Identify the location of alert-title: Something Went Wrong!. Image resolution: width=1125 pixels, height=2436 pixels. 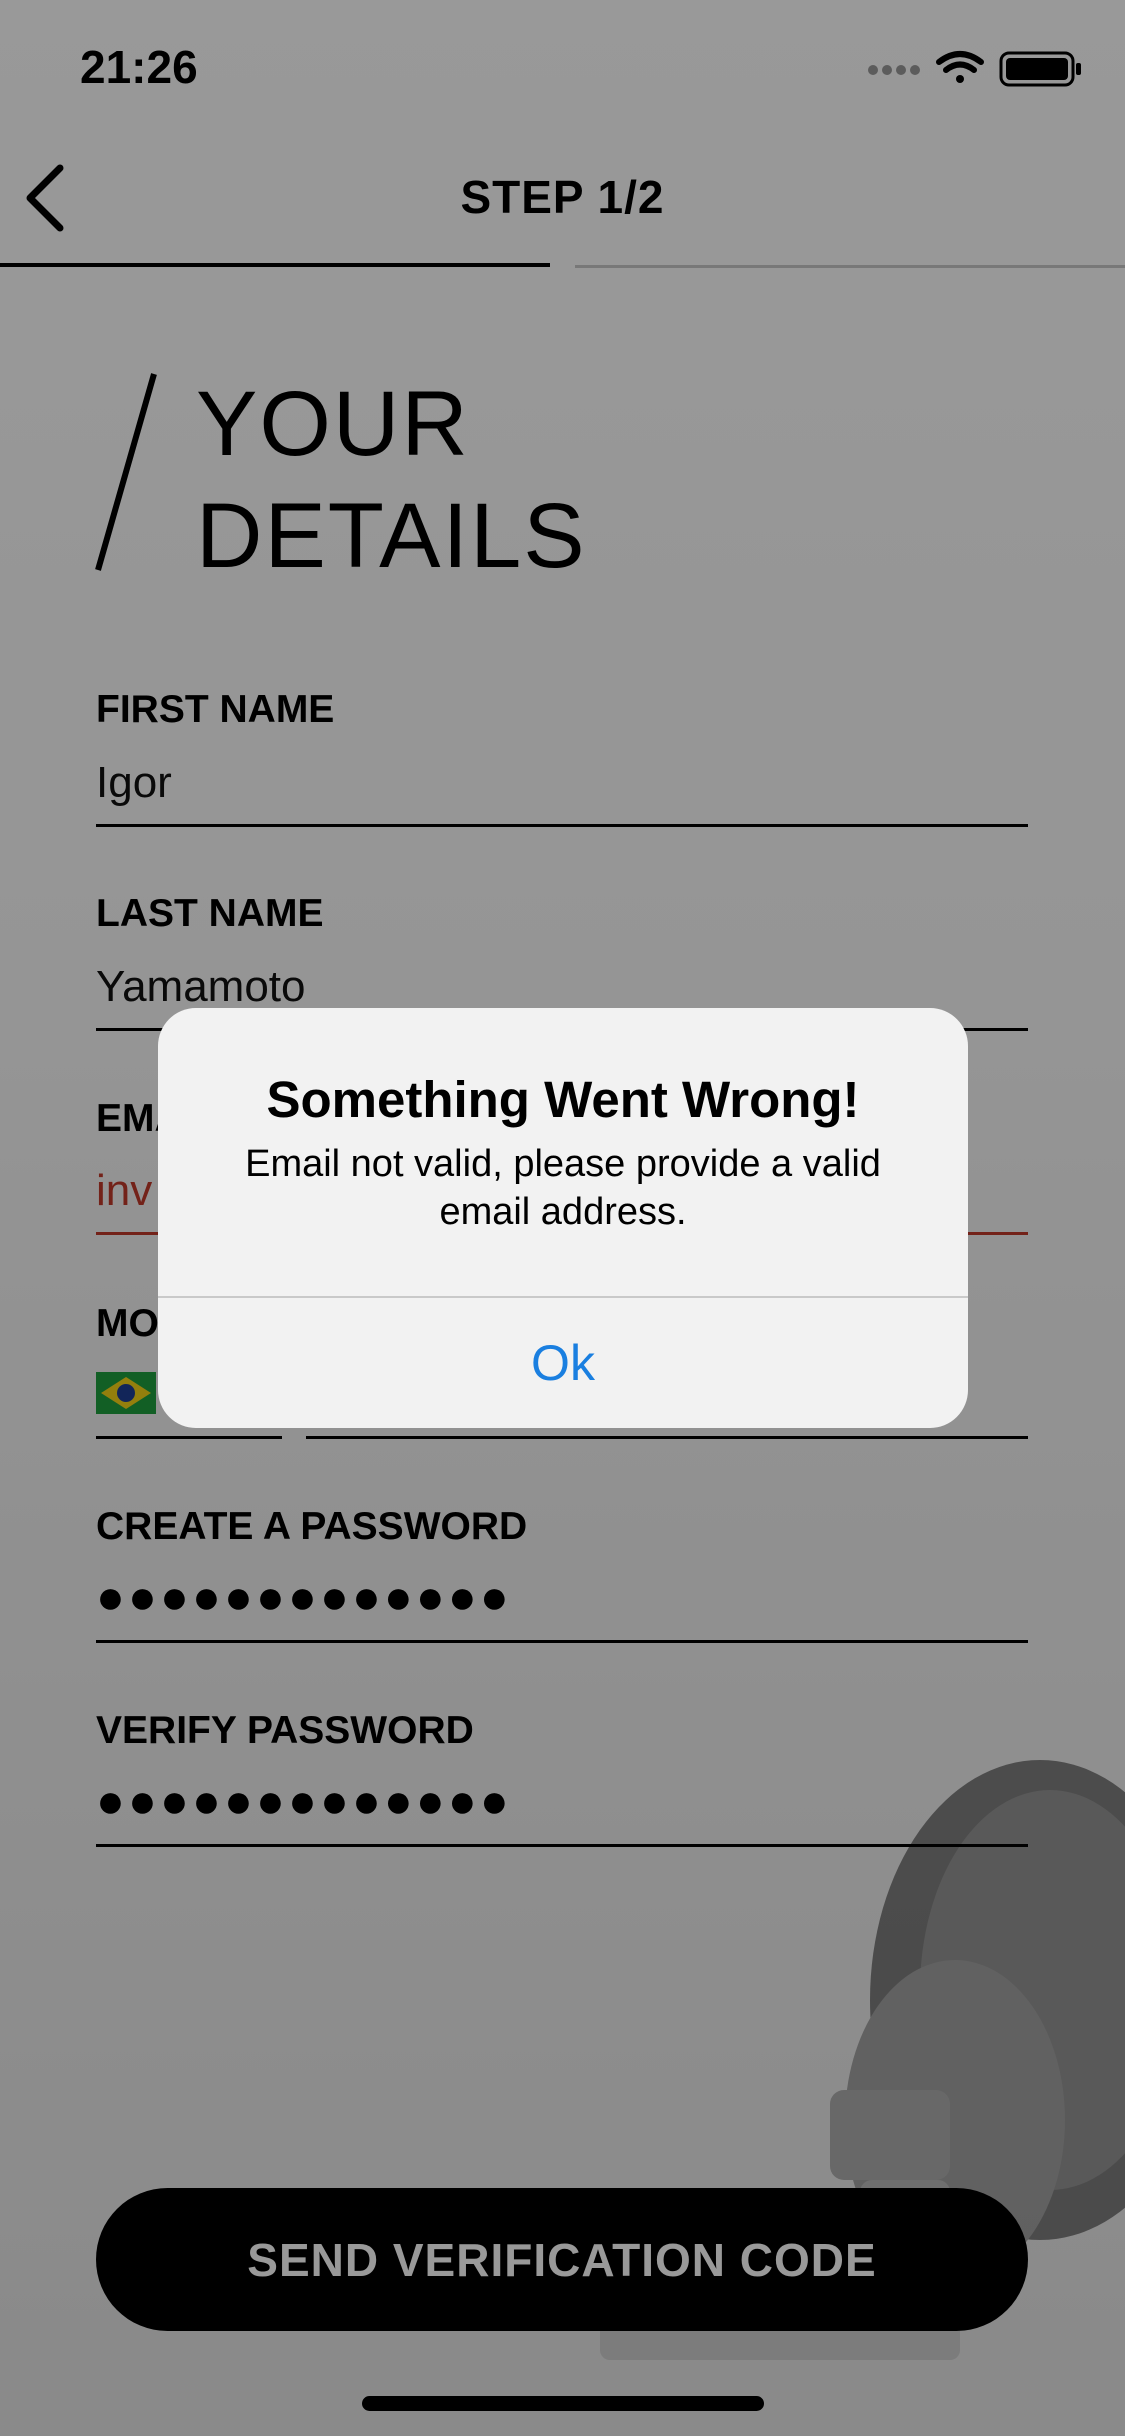
(563, 1099).